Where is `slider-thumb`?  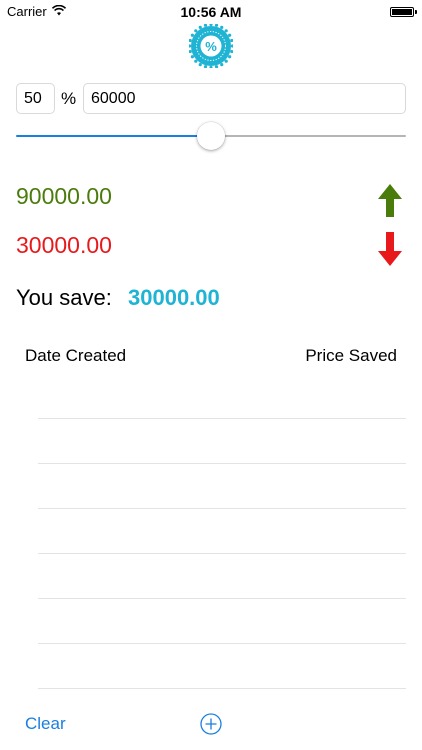 slider-thumb is located at coordinates (211, 136).